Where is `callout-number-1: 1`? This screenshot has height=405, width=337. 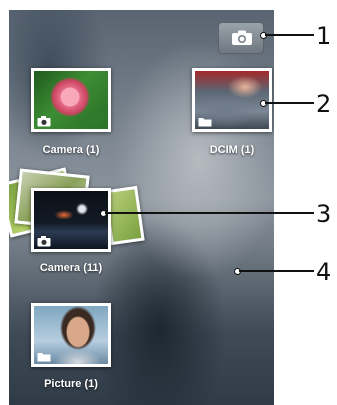
callout-number-1: 1 is located at coordinates (324, 36).